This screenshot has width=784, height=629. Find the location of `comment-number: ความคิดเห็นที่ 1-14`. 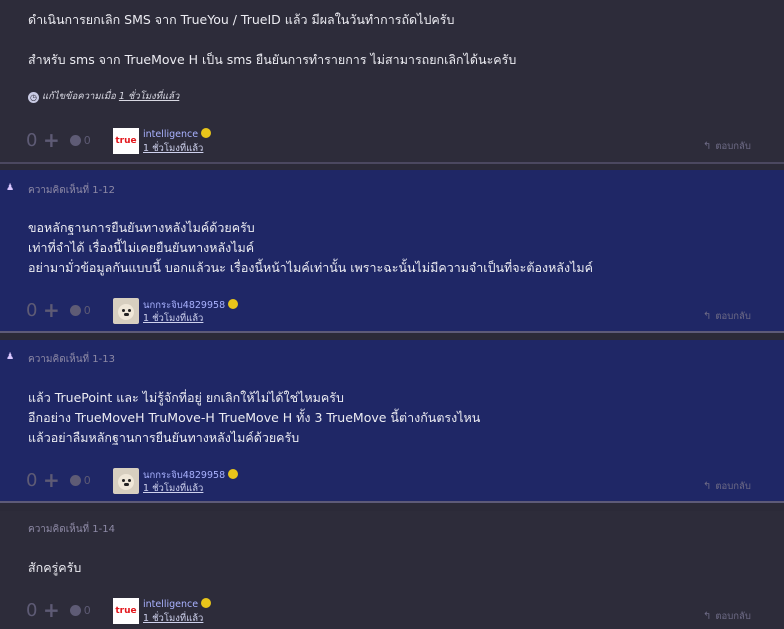

comment-number: ความคิดเห็นที่ 1-14 is located at coordinates (72, 529).